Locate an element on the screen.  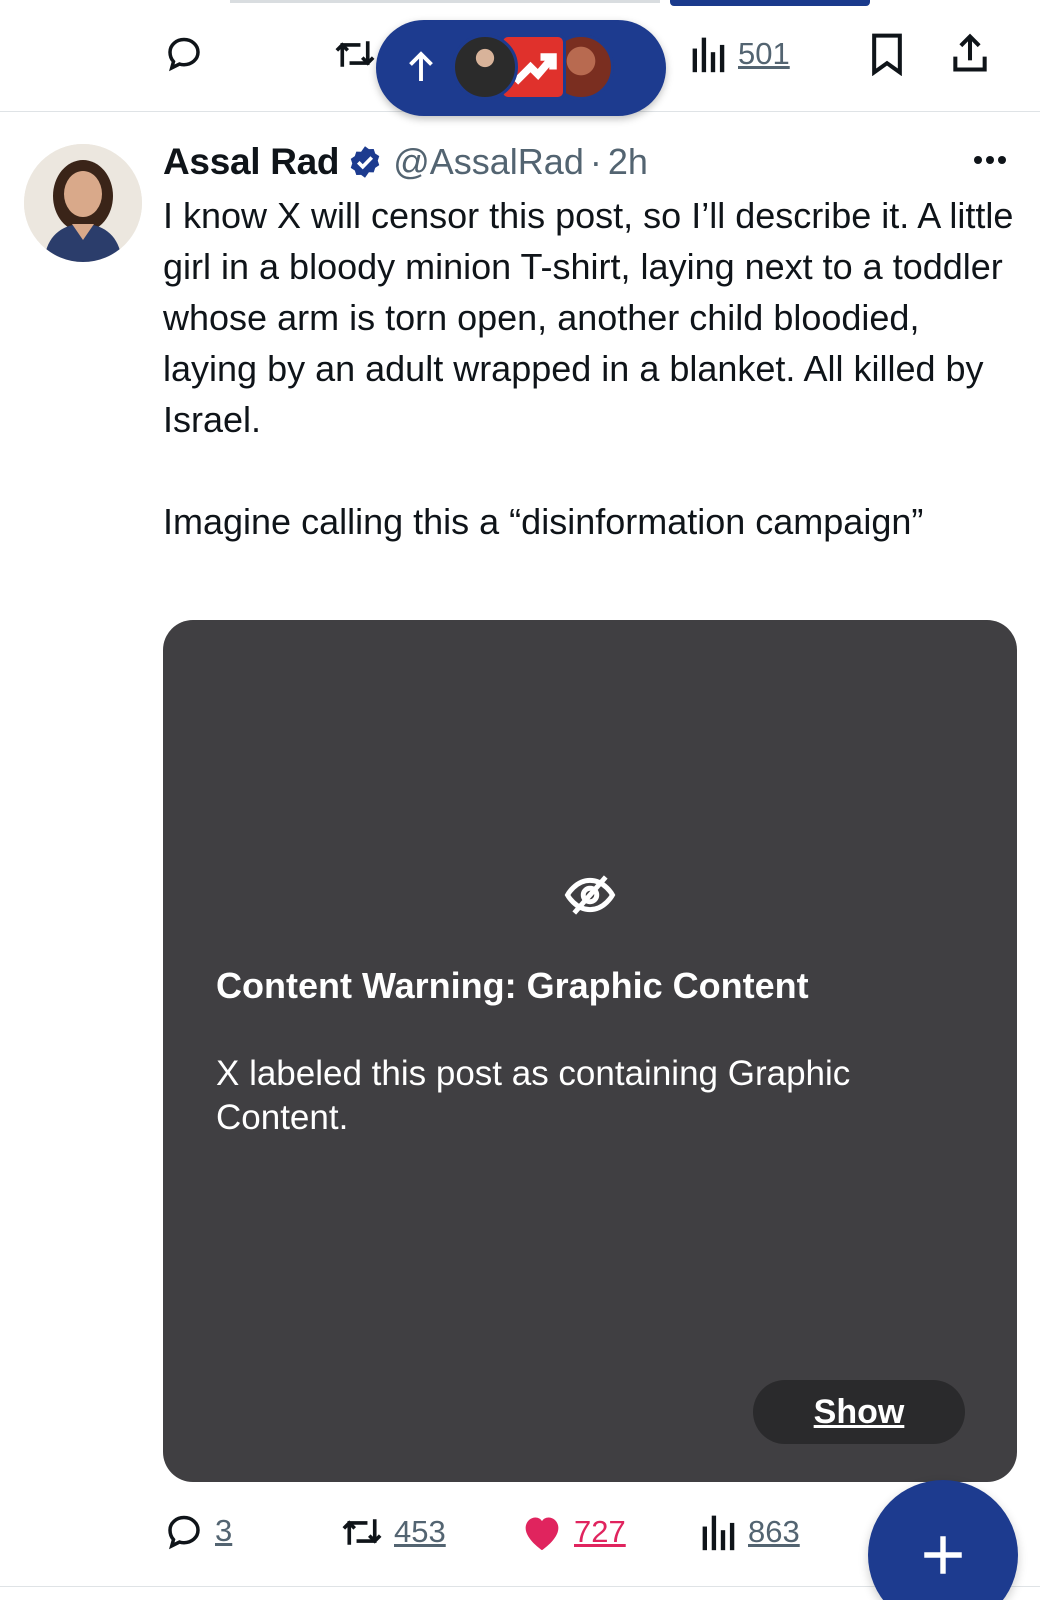
views-button: 501 is located at coordinates (740, 54).